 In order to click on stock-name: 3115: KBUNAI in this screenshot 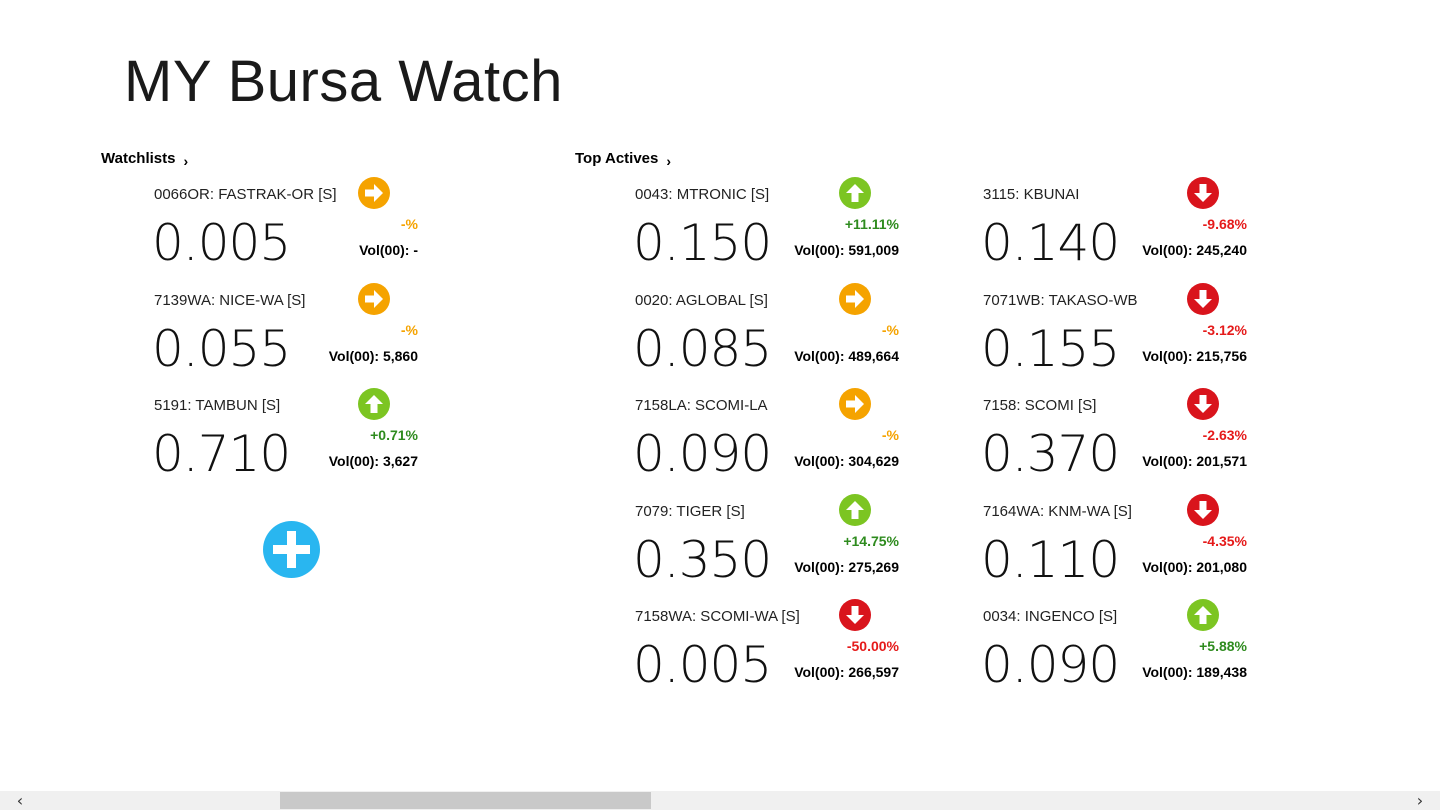, I will do `click(1031, 194)`.